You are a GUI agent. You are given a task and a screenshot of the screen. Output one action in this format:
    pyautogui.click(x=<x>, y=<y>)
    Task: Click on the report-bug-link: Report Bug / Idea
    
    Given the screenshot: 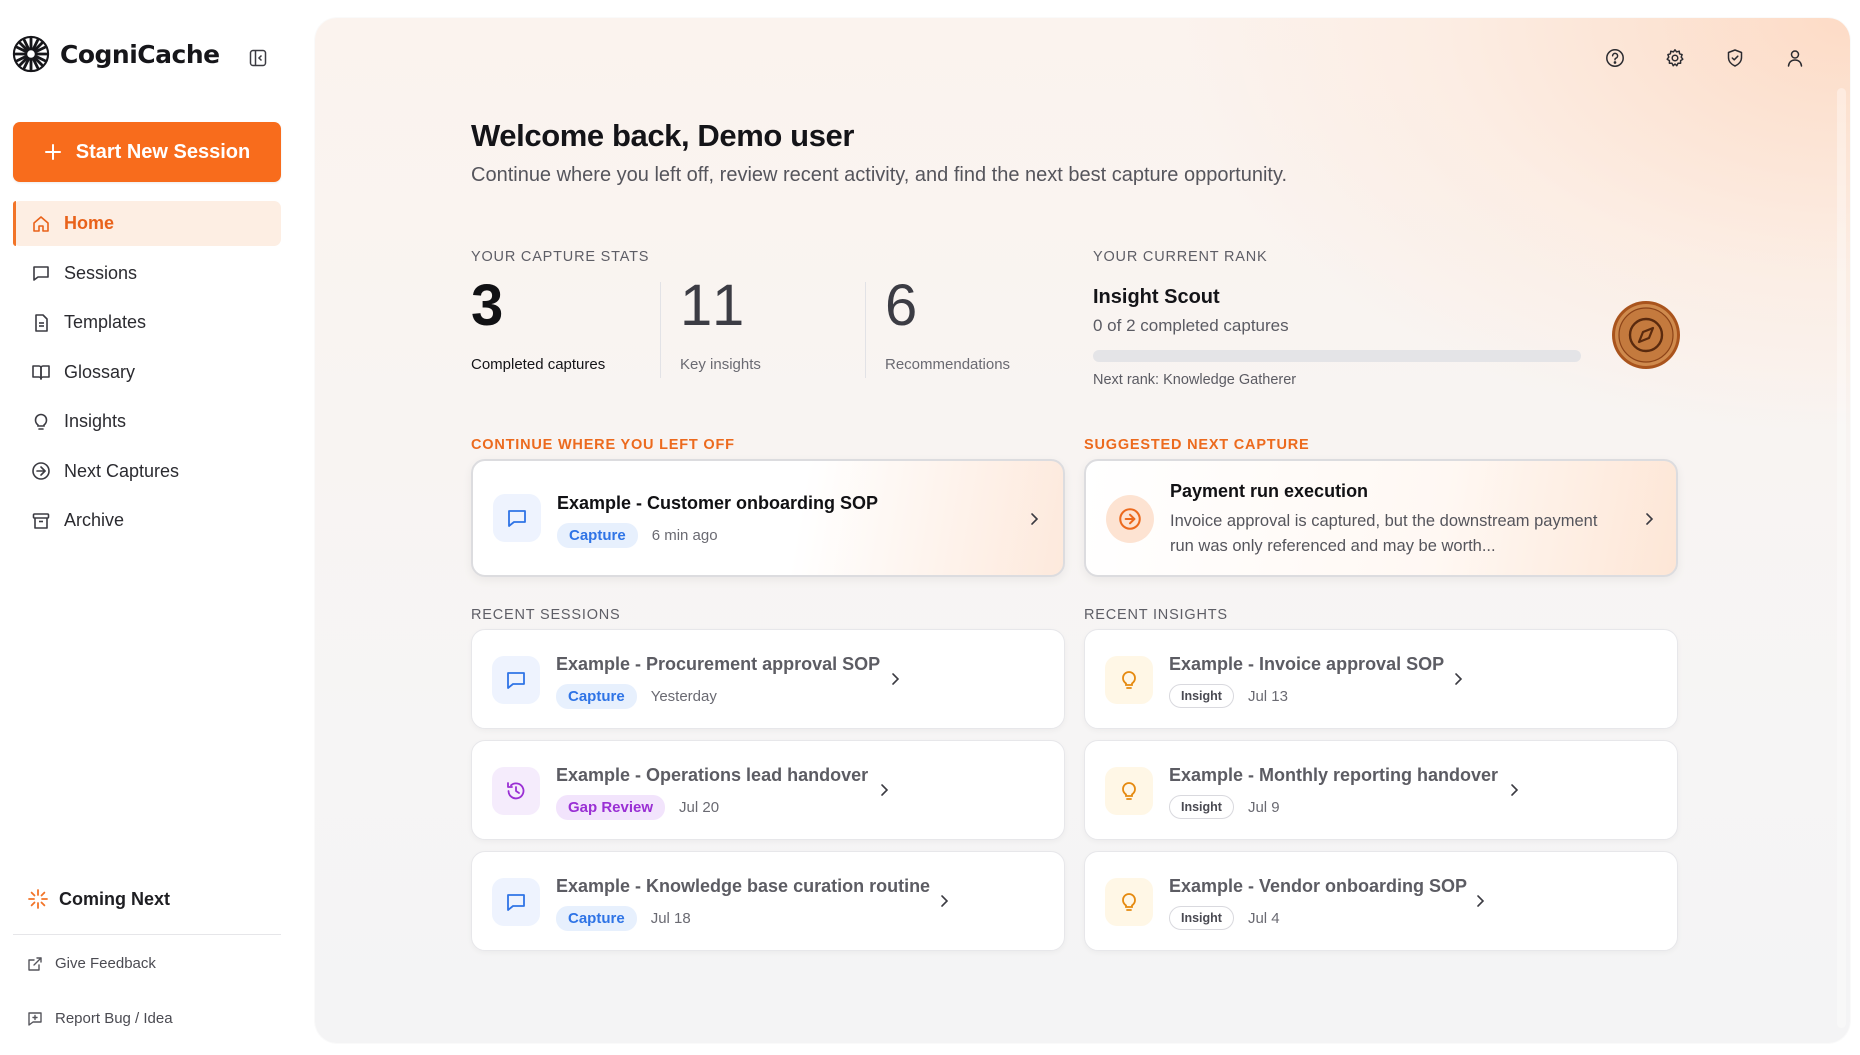 What is the action you would take?
    pyautogui.click(x=100, y=1018)
    